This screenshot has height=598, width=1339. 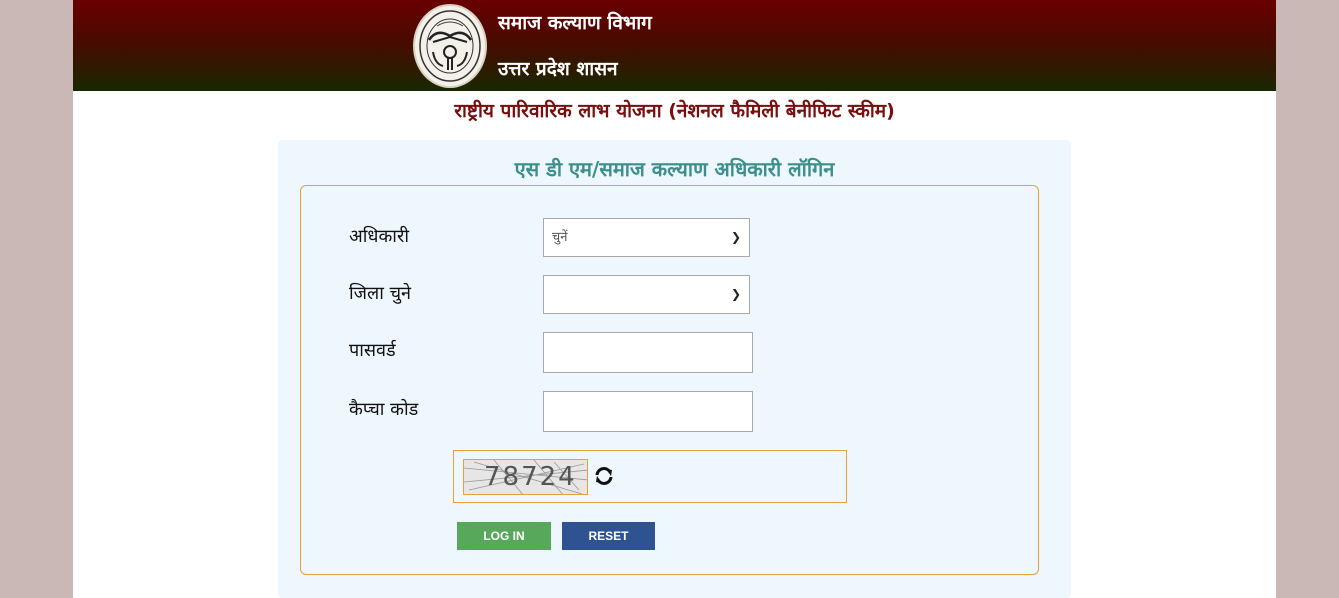 I want to click on officer-select: चुनें ❯, so click(x=646, y=237).